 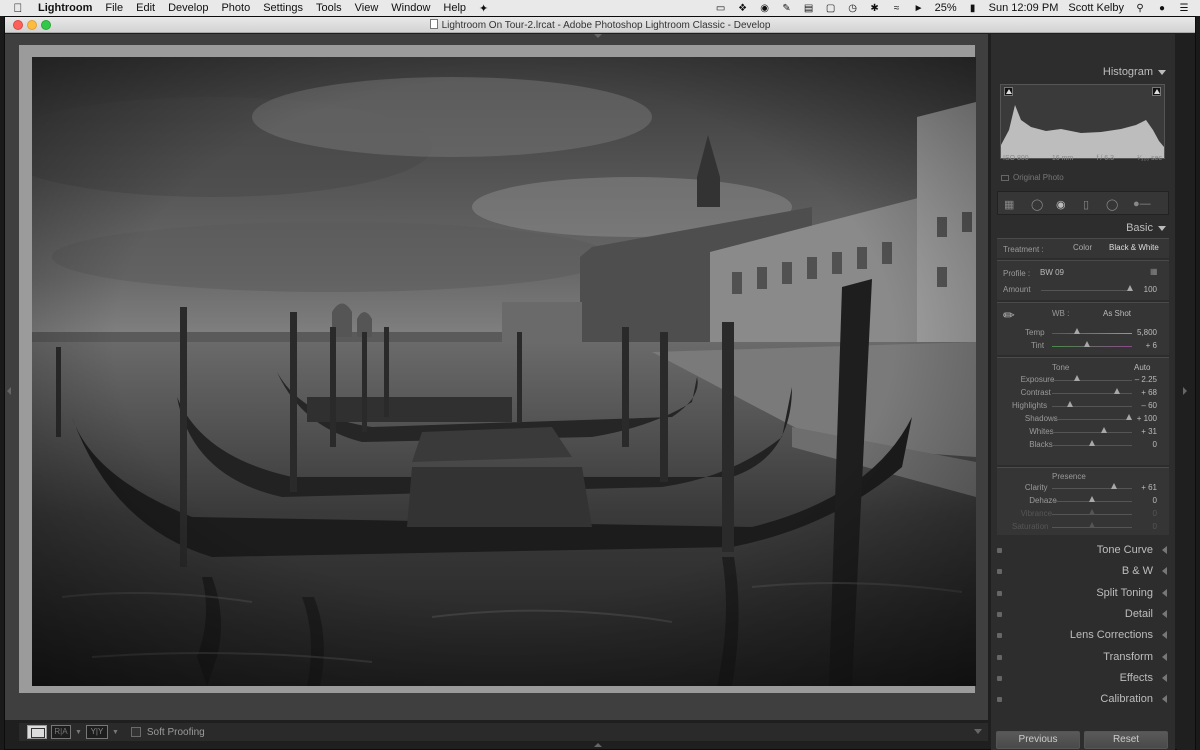 What do you see at coordinates (1069, 404) in the screenshot?
I see `highlights-thumb` at bounding box center [1069, 404].